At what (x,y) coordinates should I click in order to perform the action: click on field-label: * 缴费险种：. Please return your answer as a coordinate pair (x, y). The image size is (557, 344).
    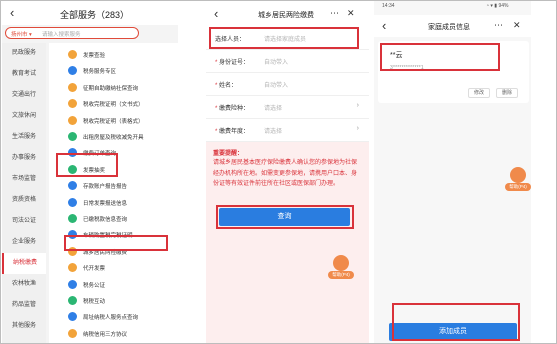
    Looking at the image, I should click on (232, 107).